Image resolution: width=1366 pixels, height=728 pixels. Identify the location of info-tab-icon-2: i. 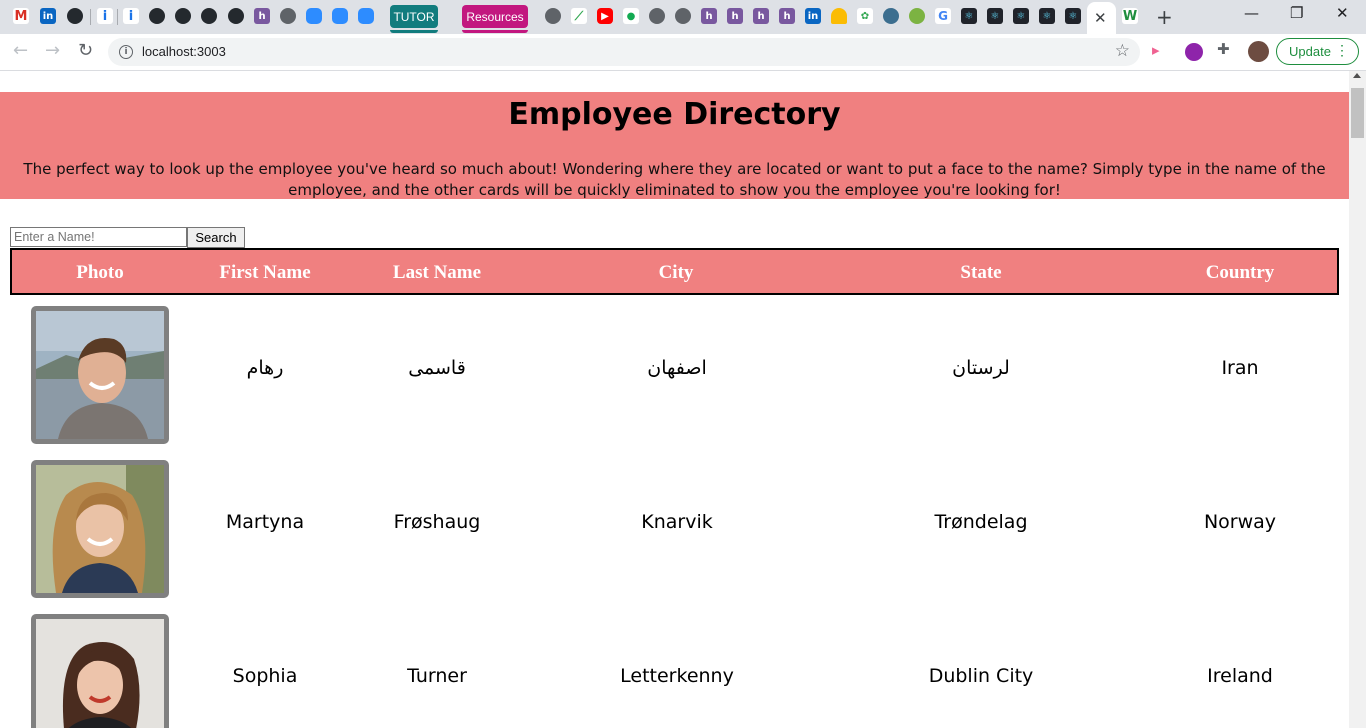
(131, 16).